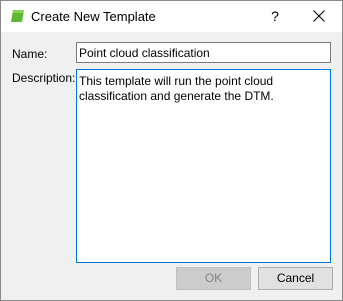  What do you see at coordinates (18, 16) in the screenshot?
I see `template-app-icon` at bounding box center [18, 16].